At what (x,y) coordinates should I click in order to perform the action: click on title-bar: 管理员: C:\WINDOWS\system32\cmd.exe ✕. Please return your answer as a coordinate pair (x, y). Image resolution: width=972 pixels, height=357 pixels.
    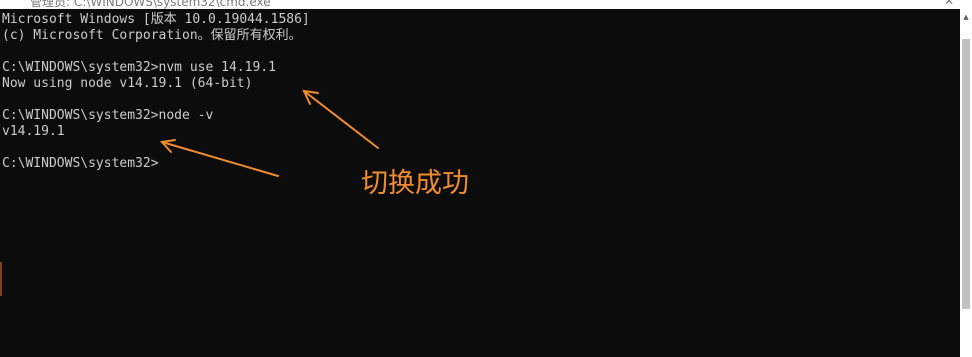
    Looking at the image, I should click on (486, 4).